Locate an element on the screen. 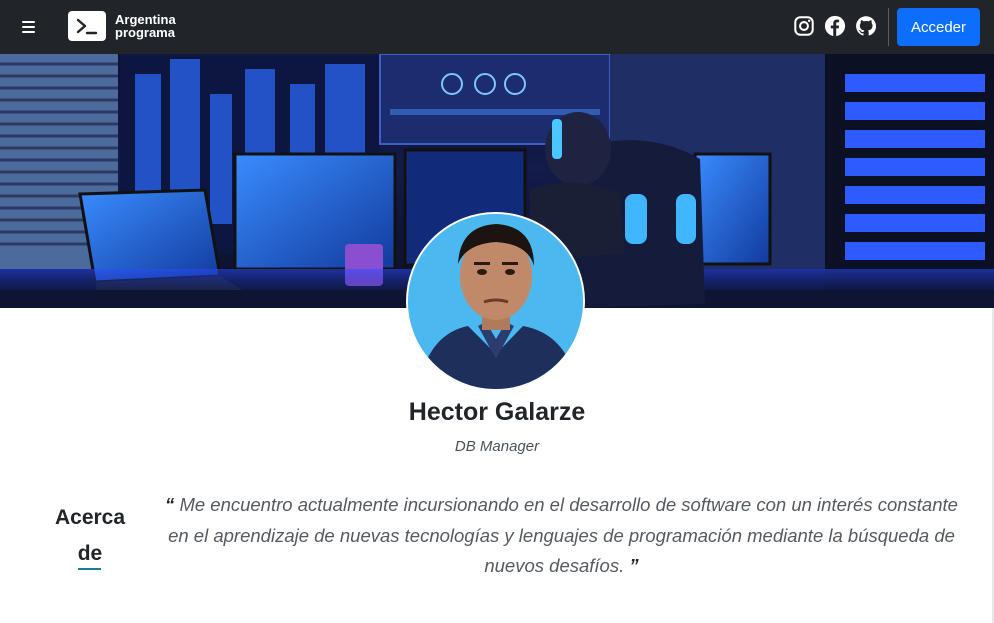 The height and width of the screenshot is (623, 994). login-button: Acceder is located at coordinates (938, 27).